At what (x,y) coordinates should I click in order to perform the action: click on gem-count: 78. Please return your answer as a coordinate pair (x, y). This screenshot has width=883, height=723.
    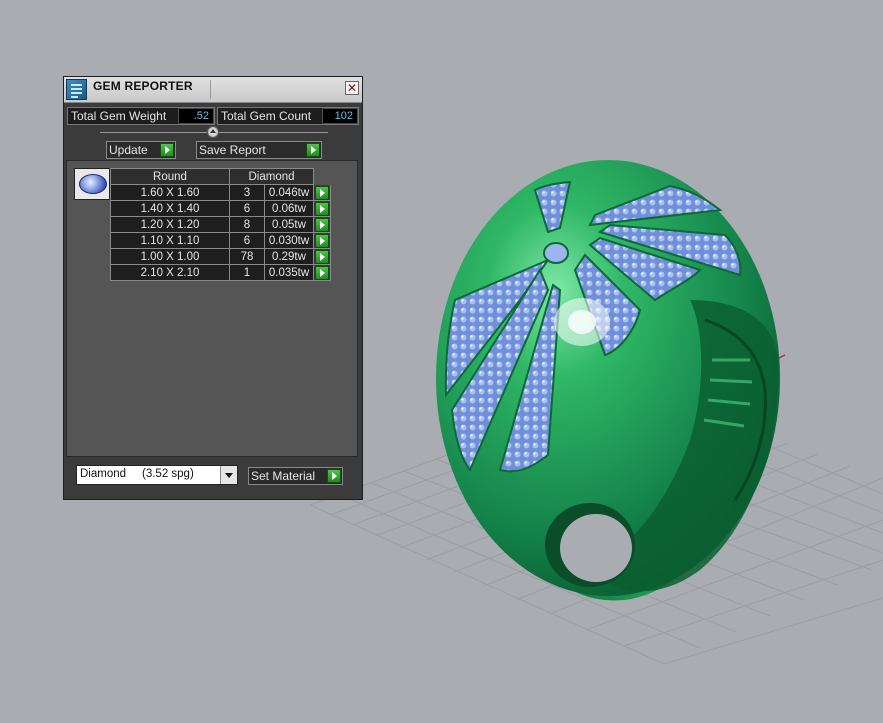
    Looking at the image, I should click on (247, 256).